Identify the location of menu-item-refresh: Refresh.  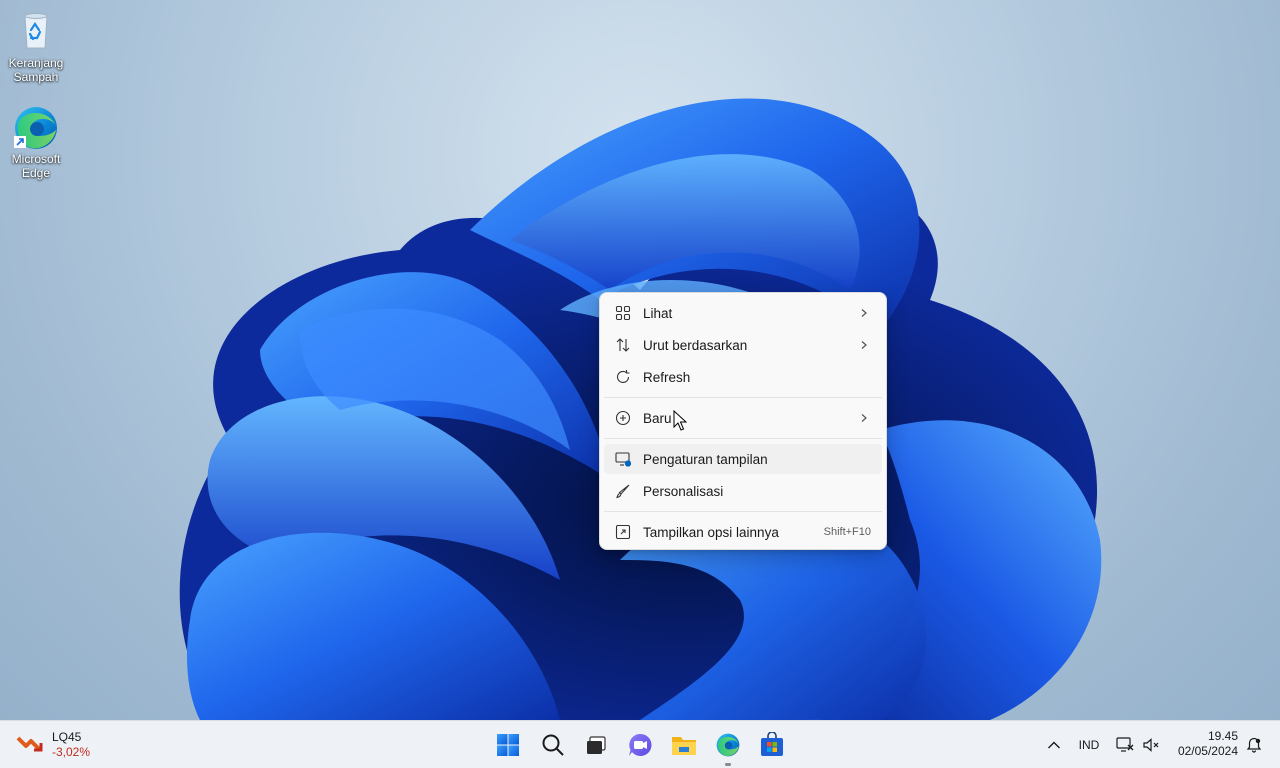
(743, 377).